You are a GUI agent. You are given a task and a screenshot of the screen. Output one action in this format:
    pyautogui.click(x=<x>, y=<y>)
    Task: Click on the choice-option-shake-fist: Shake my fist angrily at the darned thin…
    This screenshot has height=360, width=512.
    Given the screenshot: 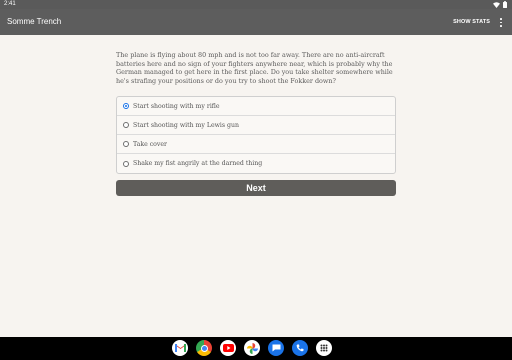 What is the action you would take?
    pyautogui.click(x=256, y=163)
    